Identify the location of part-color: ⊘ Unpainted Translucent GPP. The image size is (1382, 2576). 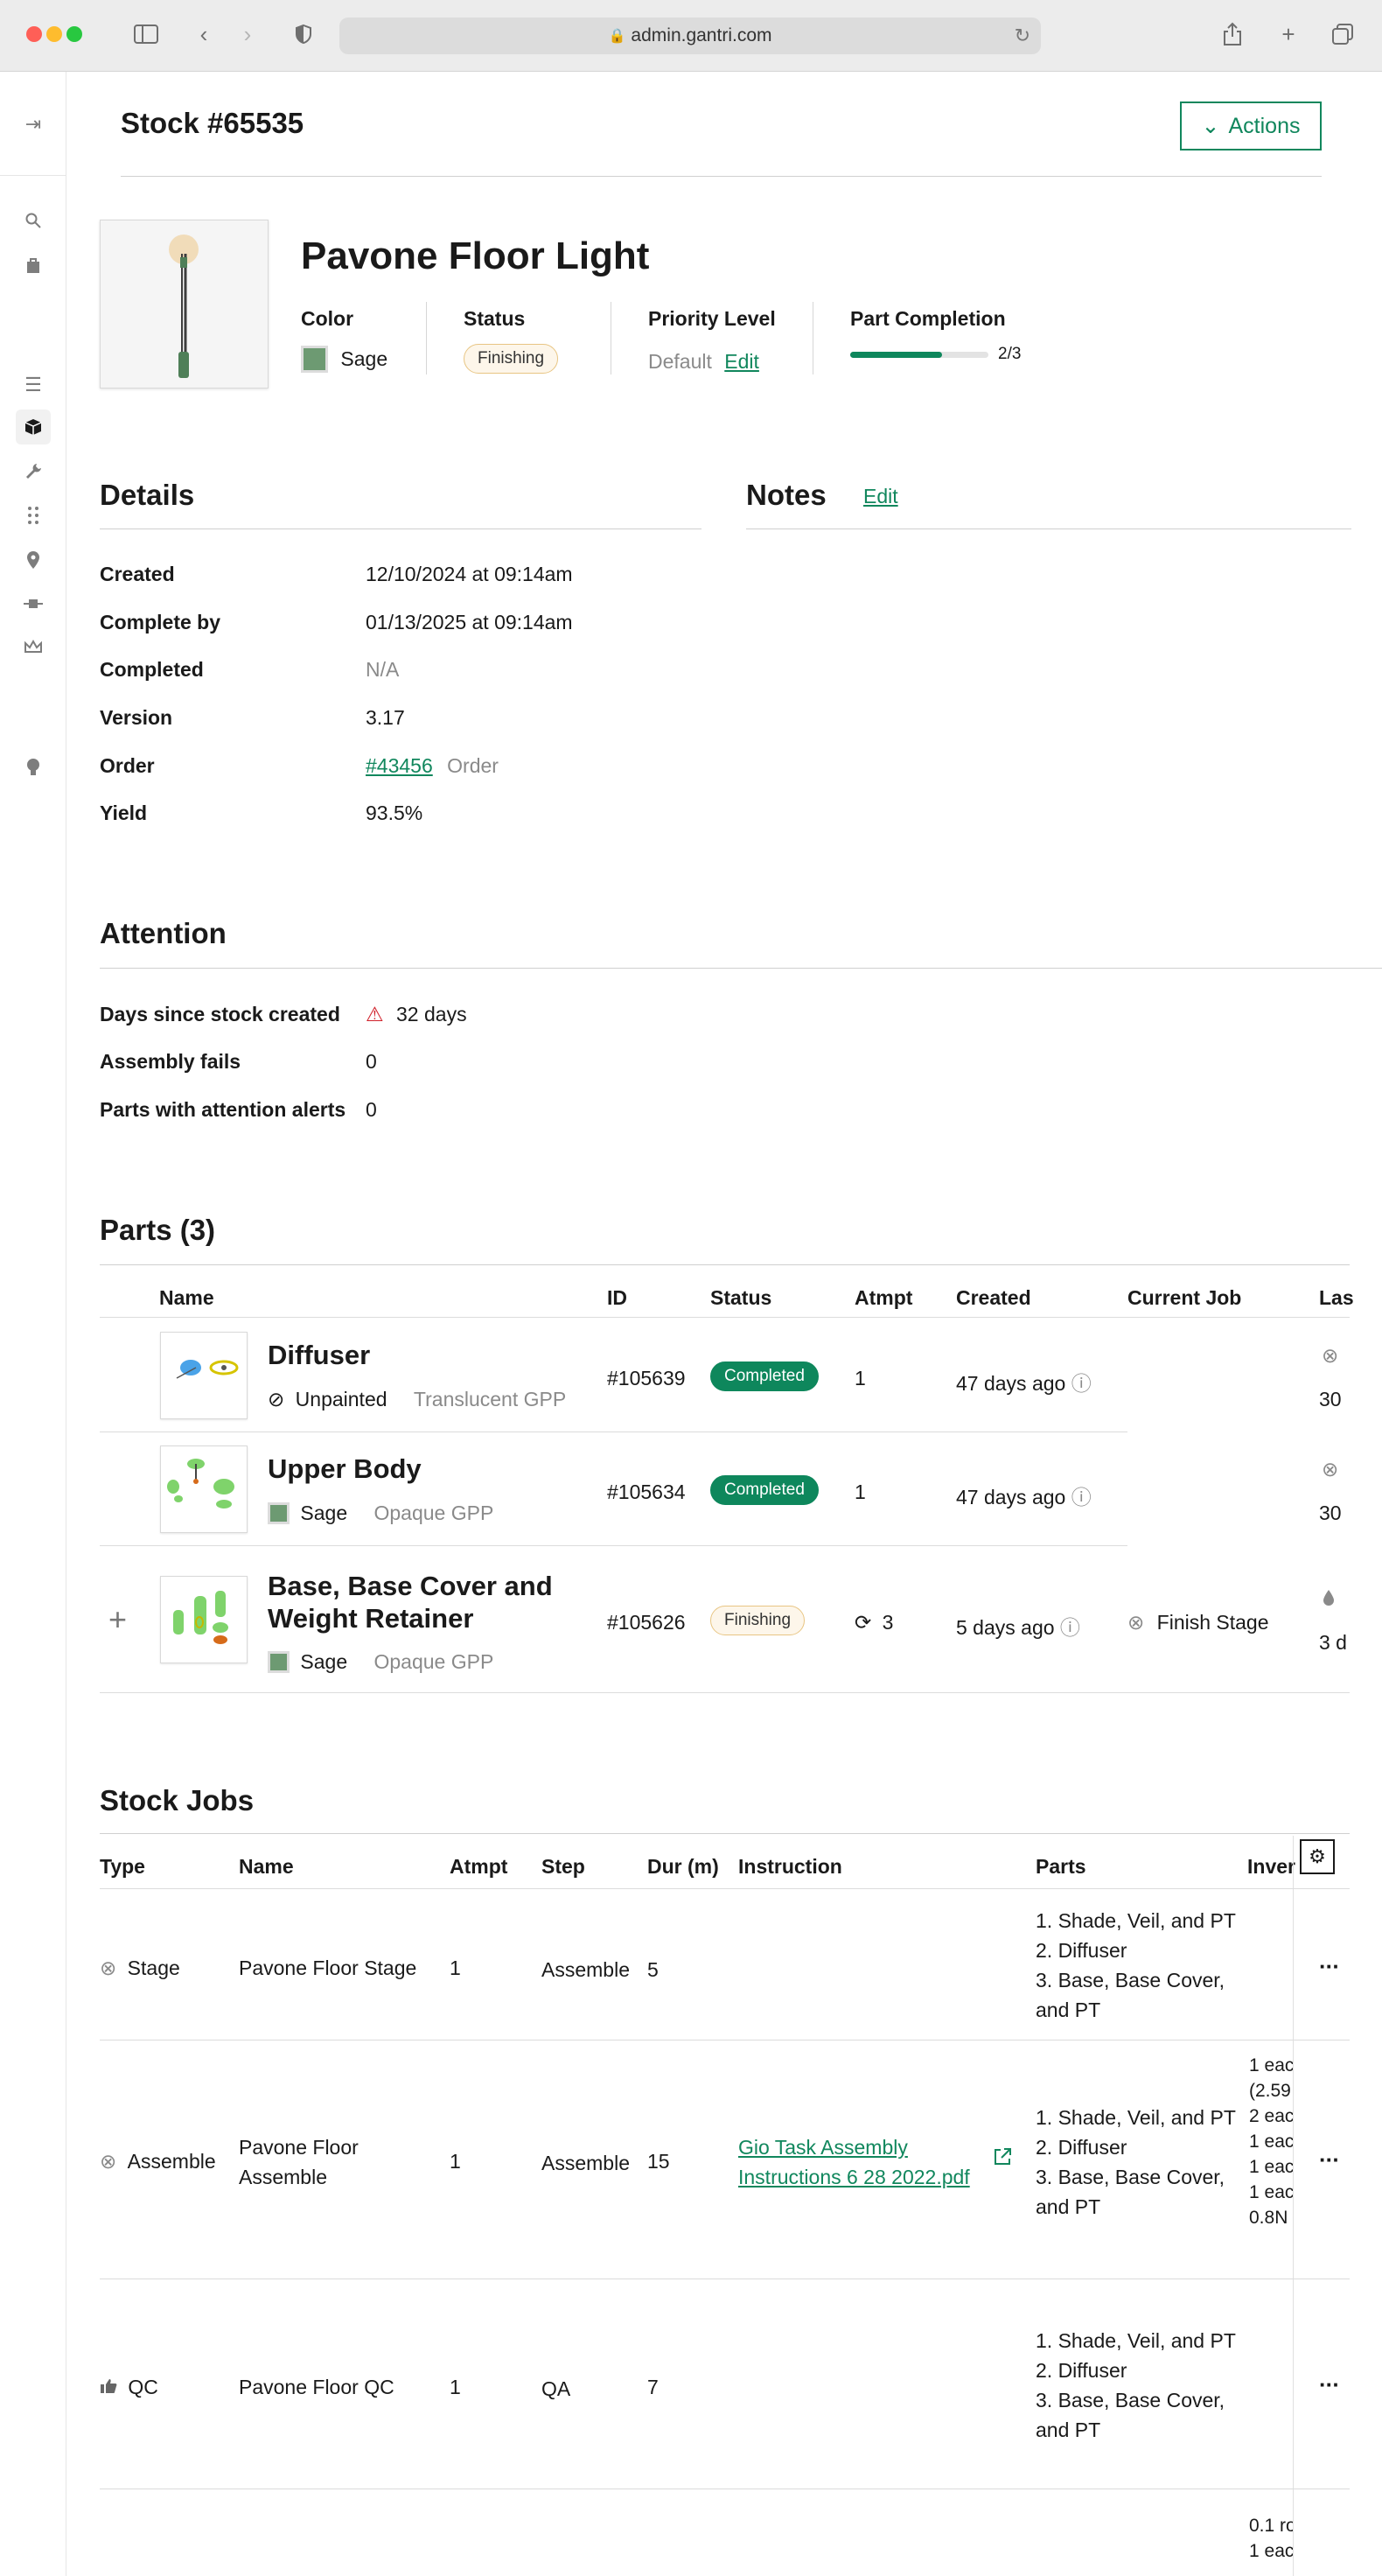
(417, 1399).